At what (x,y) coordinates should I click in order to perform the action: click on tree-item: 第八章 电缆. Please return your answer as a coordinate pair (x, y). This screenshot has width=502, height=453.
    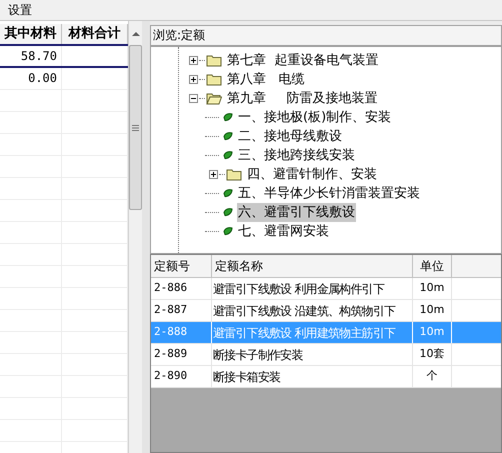
    Looking at the image, I should click on (266, 80).